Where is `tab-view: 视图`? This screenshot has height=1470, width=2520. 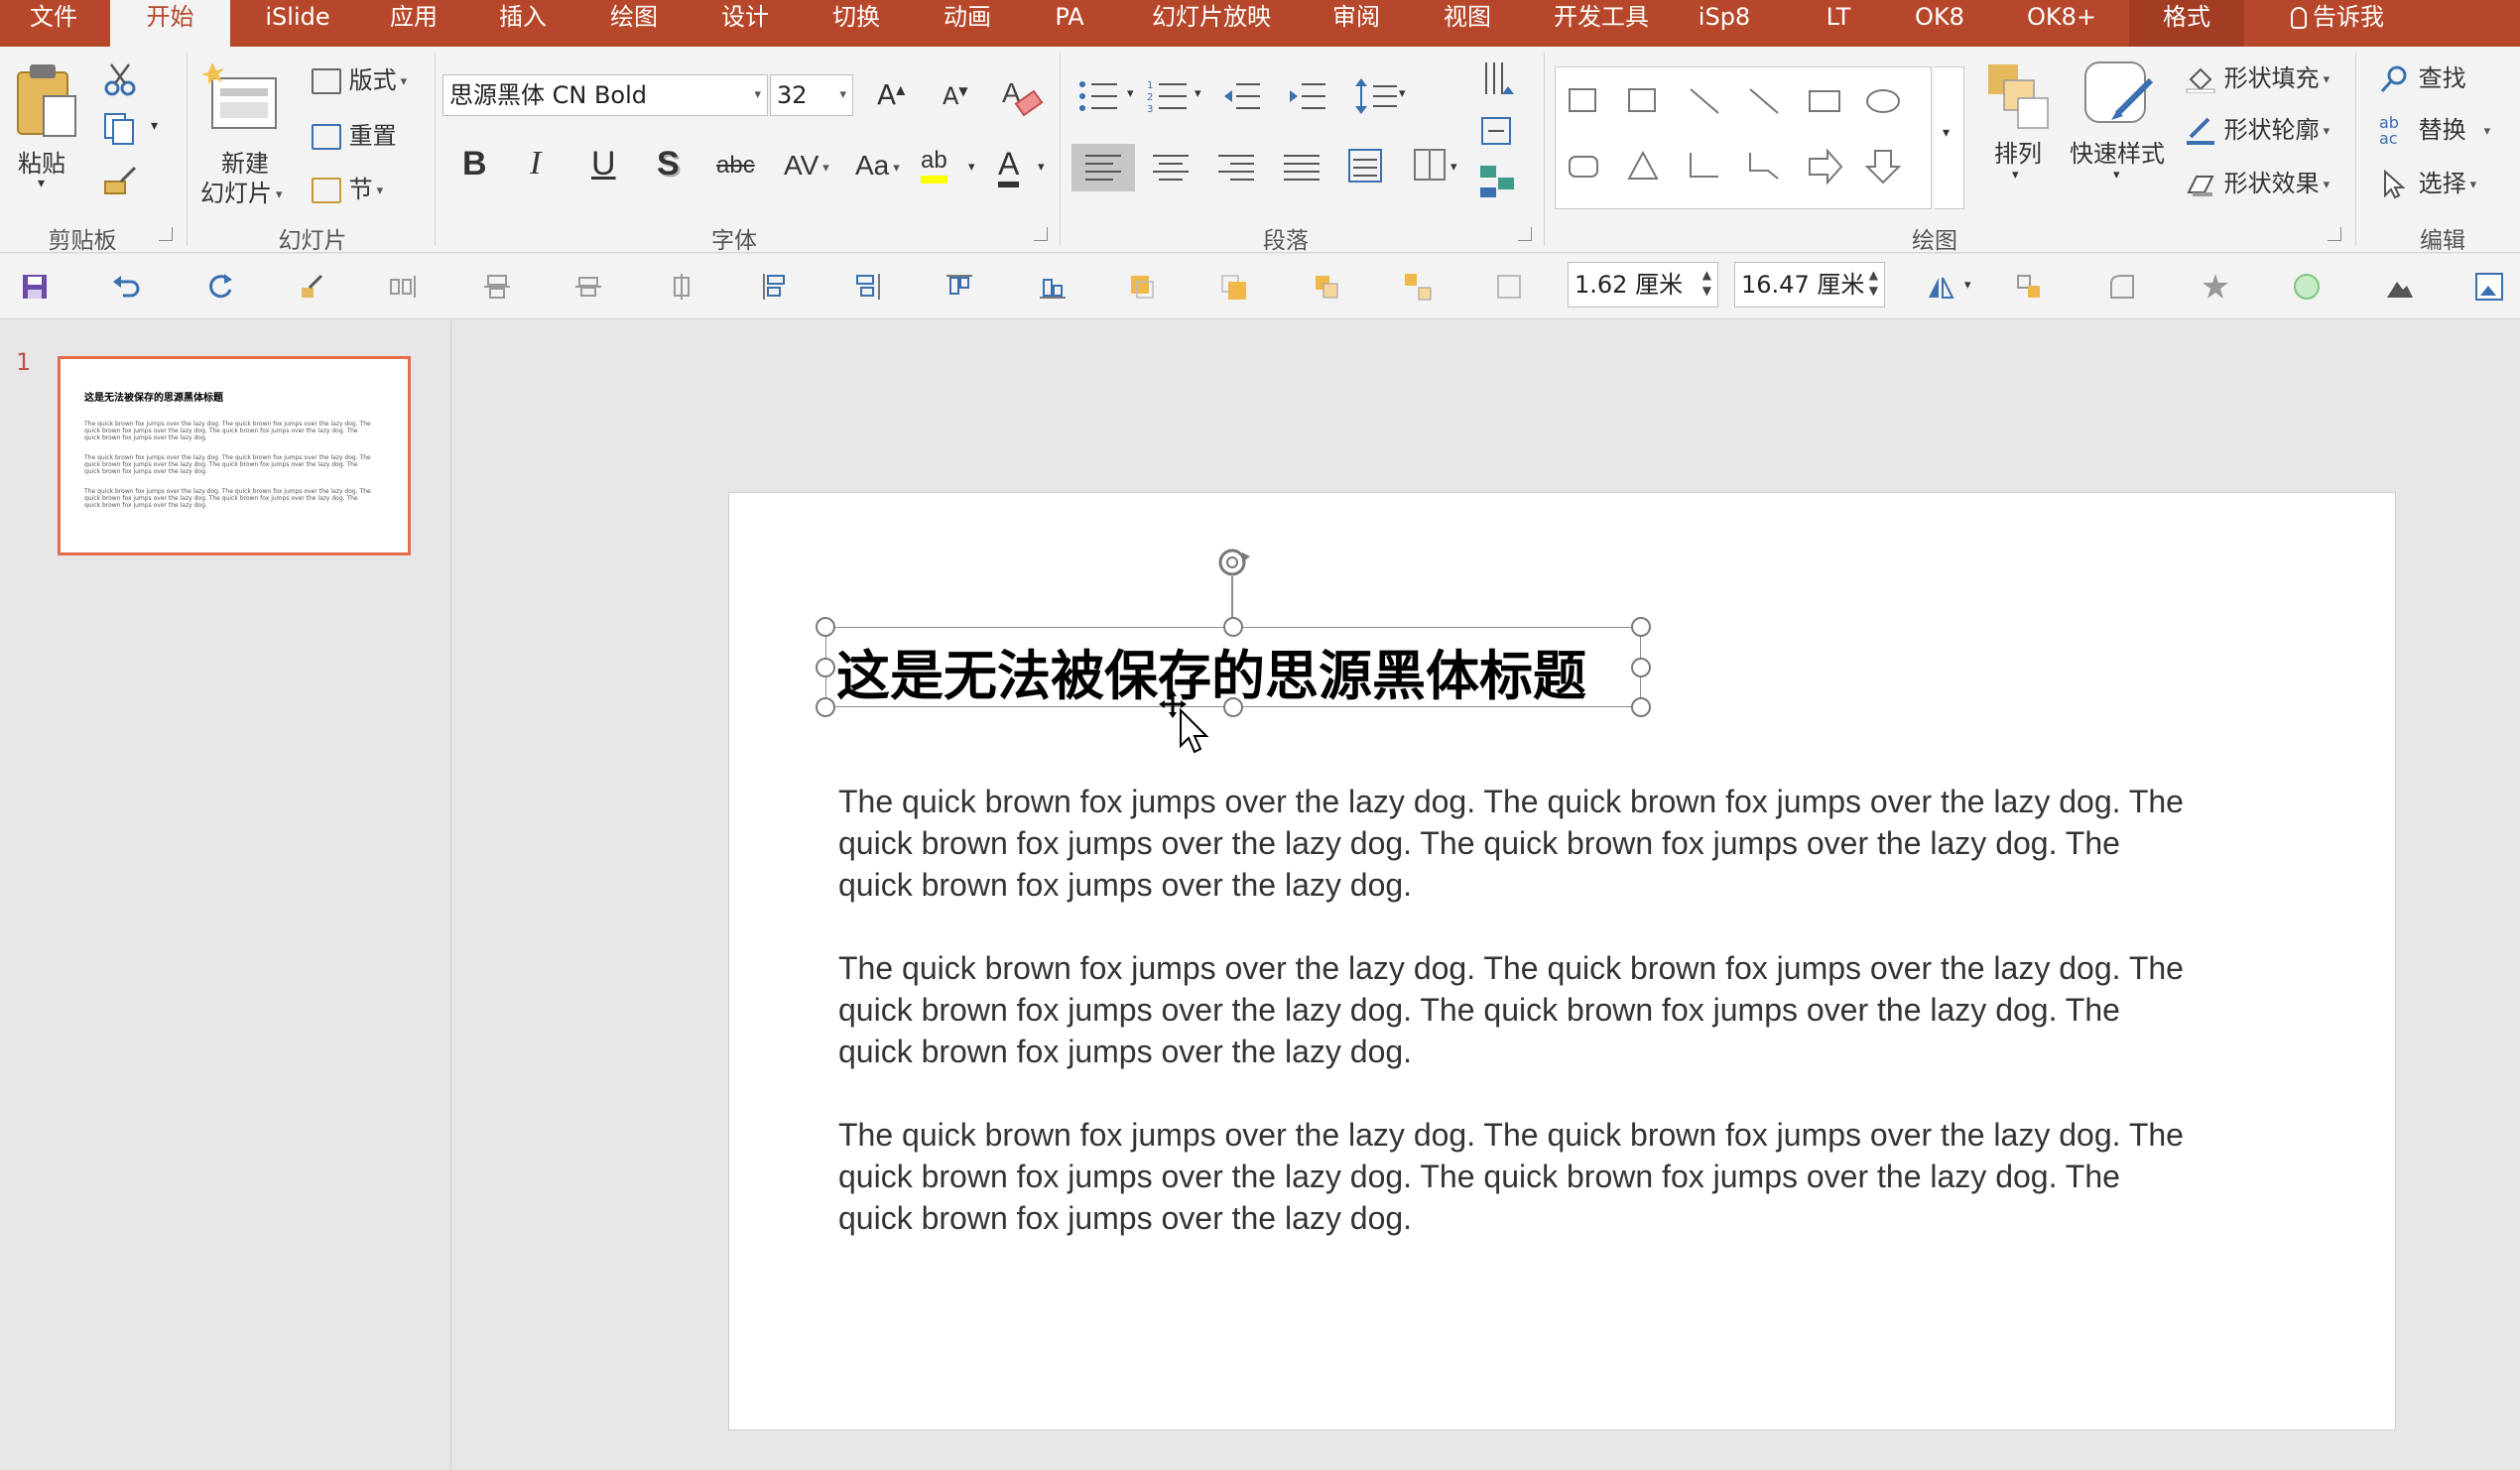
tab-view: 视图 is located at coordinates (1467, 24).